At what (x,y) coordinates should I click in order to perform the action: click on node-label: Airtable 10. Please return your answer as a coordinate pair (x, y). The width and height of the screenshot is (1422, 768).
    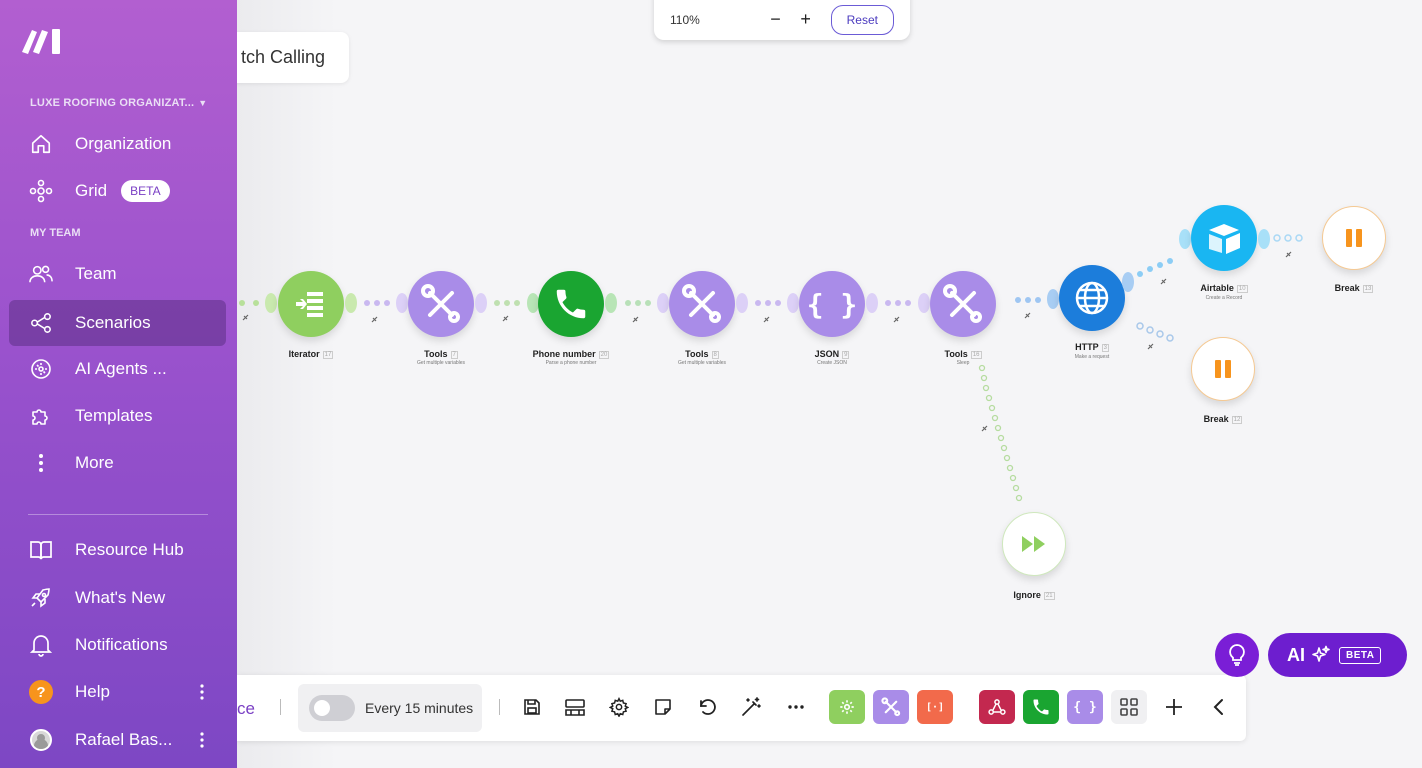
    Looking at the image, I should click on (1224, 288).